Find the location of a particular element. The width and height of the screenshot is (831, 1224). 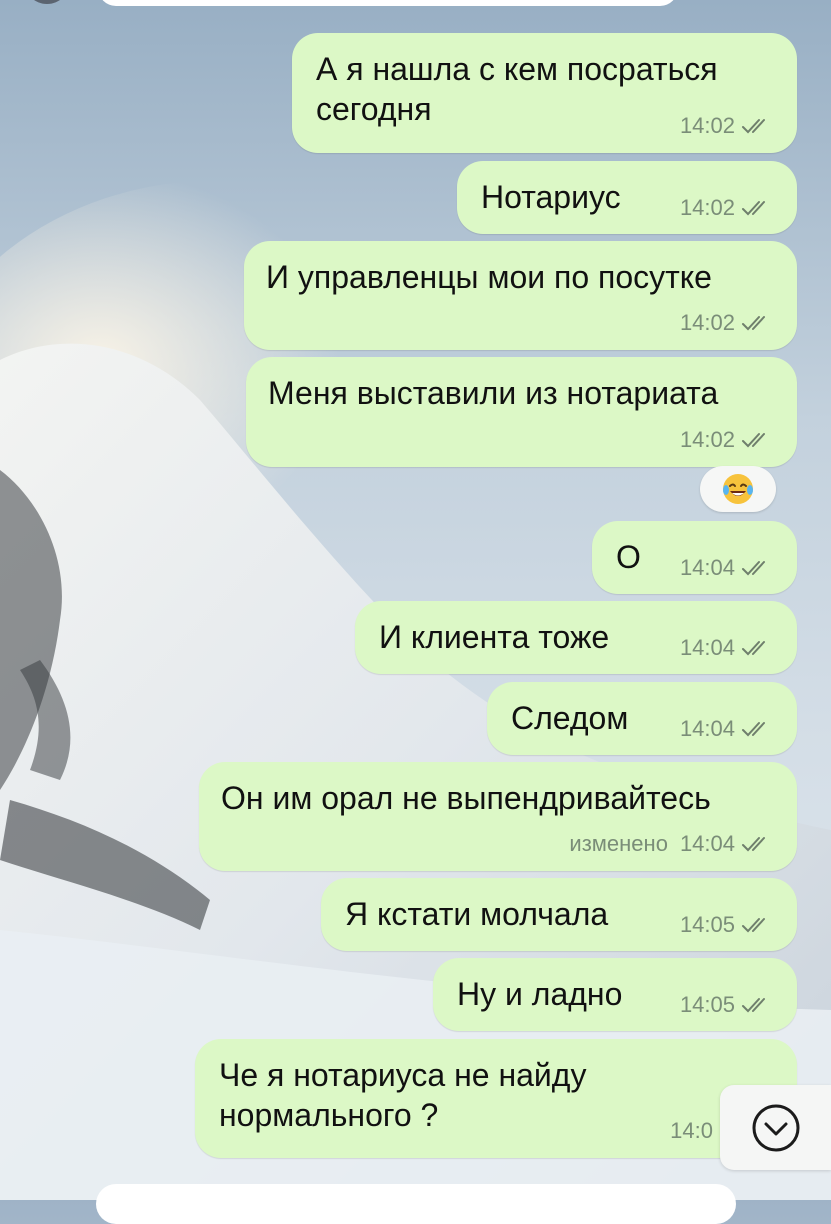

message-text: Меня выставили из нотариата is located at coordinates (493, 393).